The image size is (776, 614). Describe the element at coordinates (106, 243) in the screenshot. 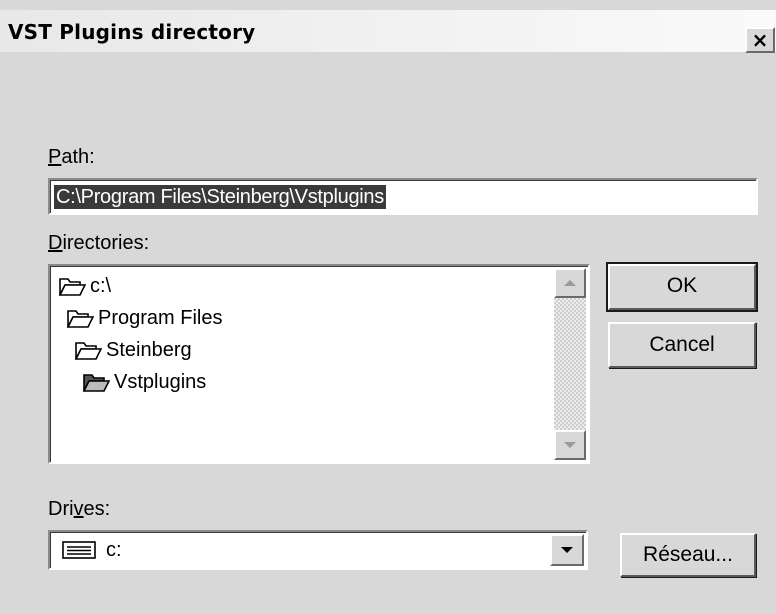

I see `directories-label-text: irectories:` at that location.